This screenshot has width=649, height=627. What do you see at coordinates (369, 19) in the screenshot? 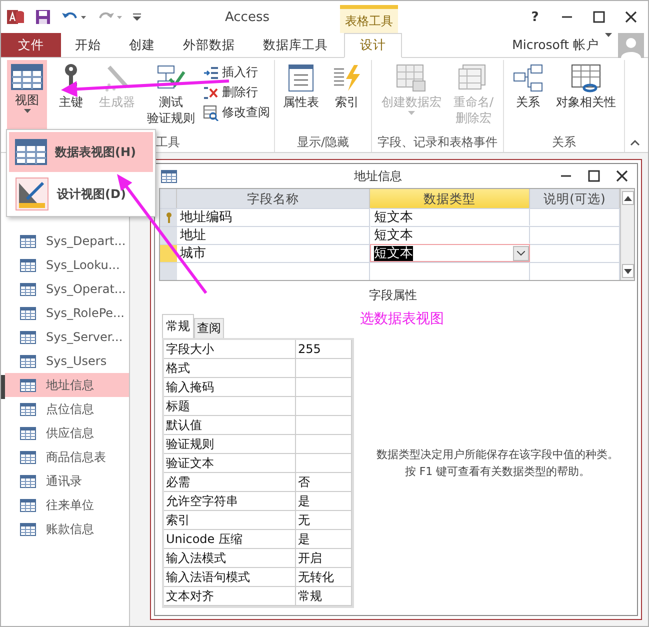
I see `contextual-tab-group: 表格工具` at bounding box center [369, 19].